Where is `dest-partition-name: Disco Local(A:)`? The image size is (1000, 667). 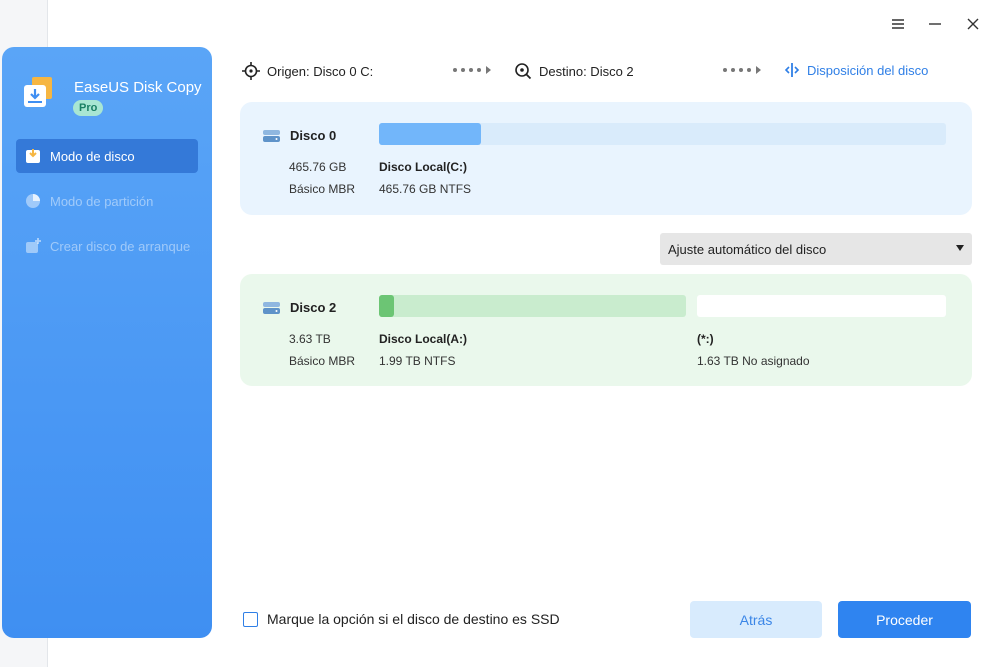
dest-partition-name: Disco Local(A:) is located at coordinates (423, 339).